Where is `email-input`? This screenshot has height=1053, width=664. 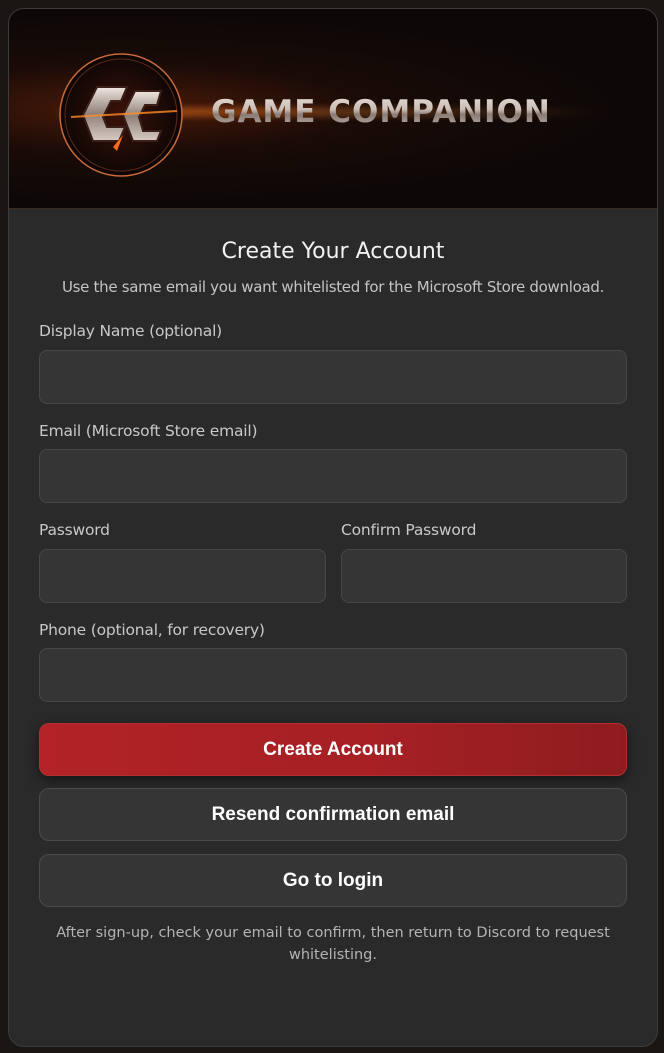 email-input is located at coordinates (333, 476).